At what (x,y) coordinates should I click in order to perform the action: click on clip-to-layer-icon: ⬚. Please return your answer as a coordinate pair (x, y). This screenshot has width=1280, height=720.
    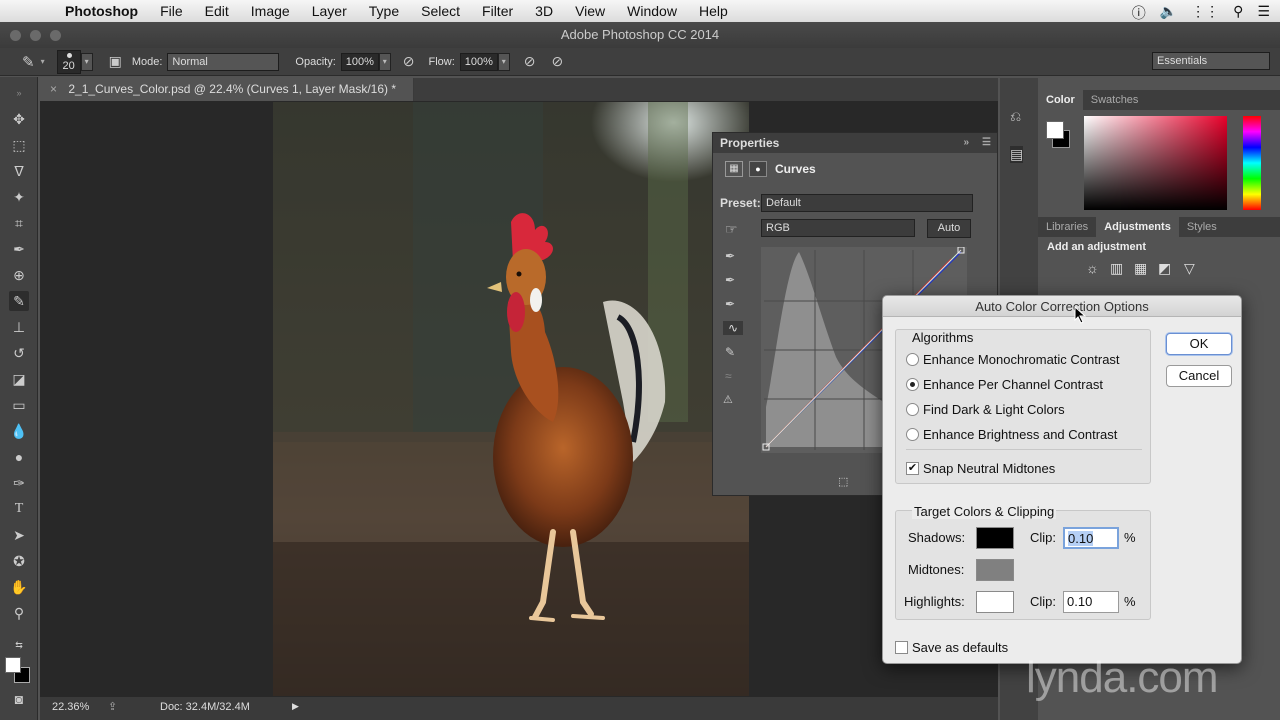
    Looking at the image, I should click on (843, 481).